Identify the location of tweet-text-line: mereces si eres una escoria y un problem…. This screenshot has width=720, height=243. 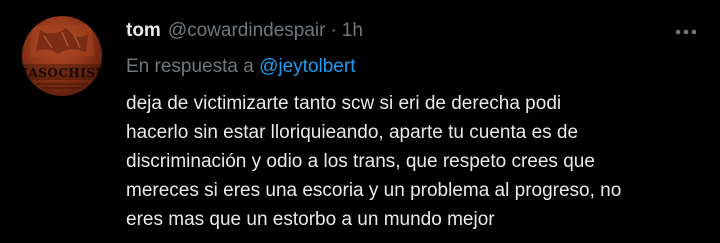
(374, 190).